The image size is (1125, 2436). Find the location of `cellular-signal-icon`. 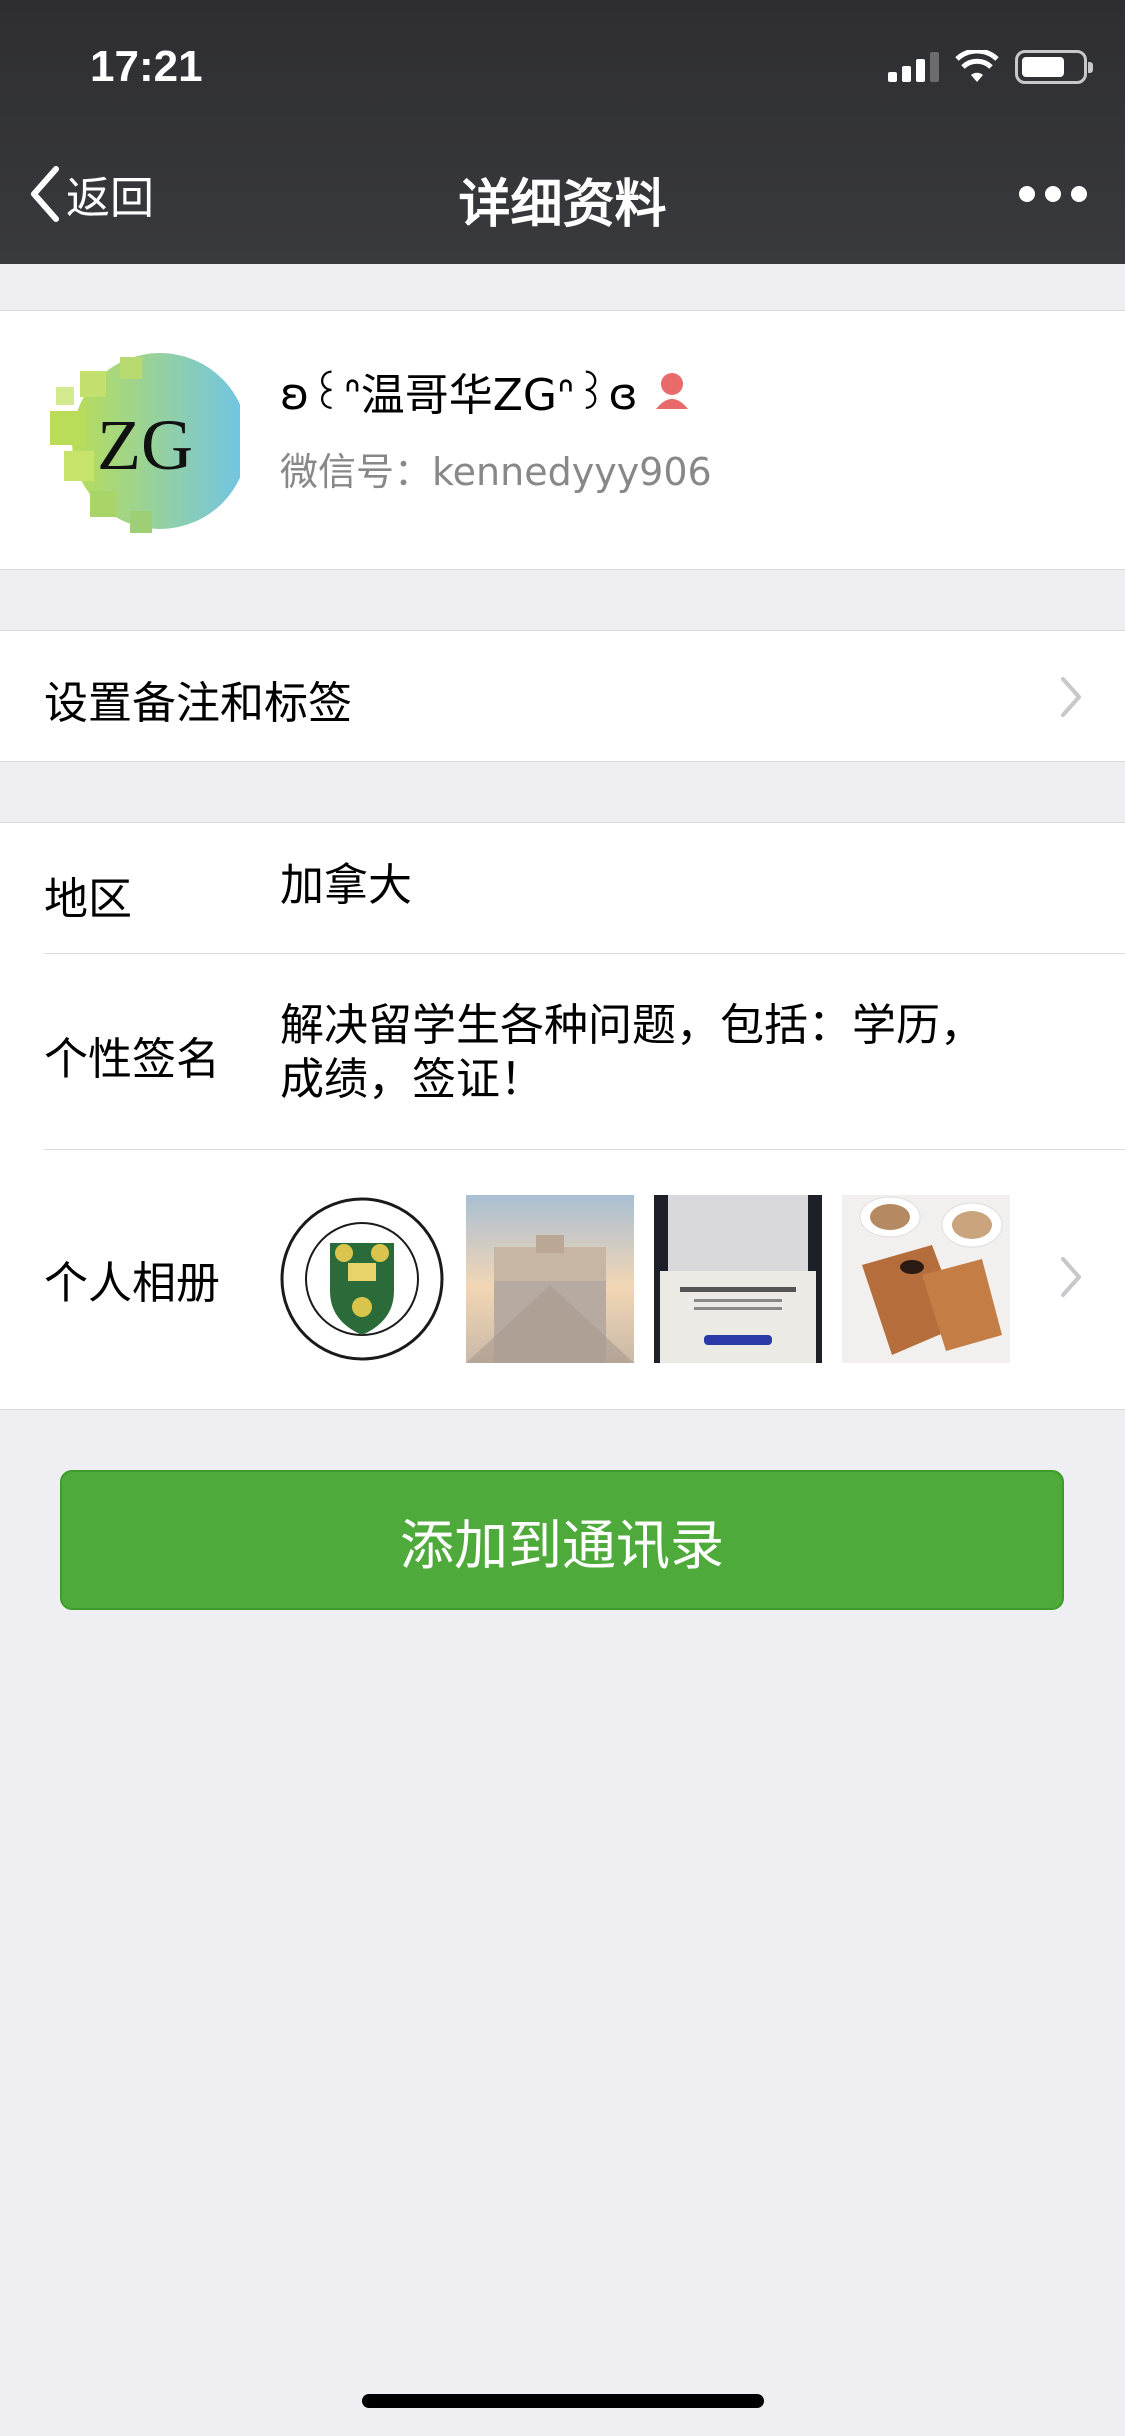

cellular-signal-icon is located at coordinates (913, 67).